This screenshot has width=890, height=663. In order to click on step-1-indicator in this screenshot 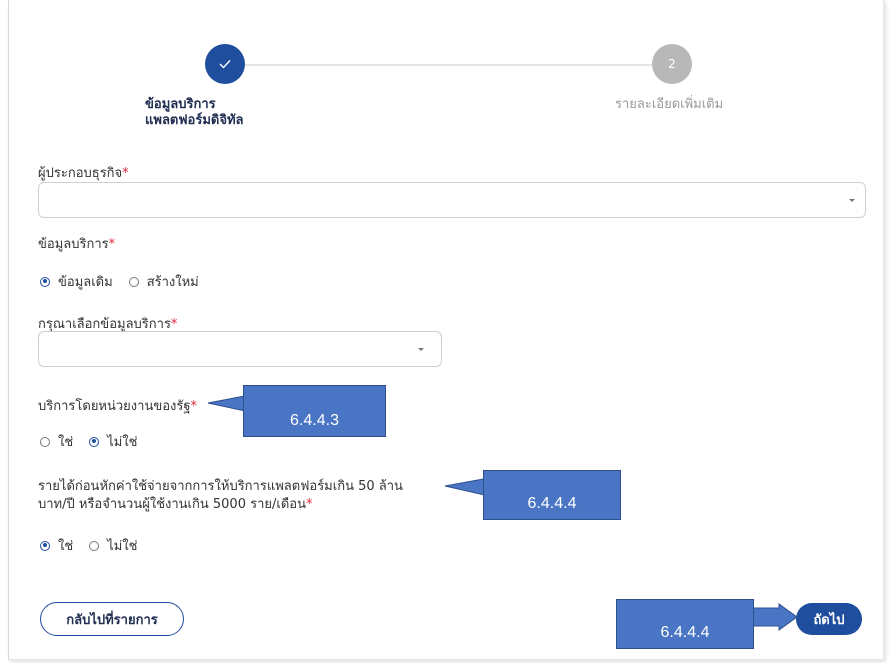, I will do `click(225, 64)`.